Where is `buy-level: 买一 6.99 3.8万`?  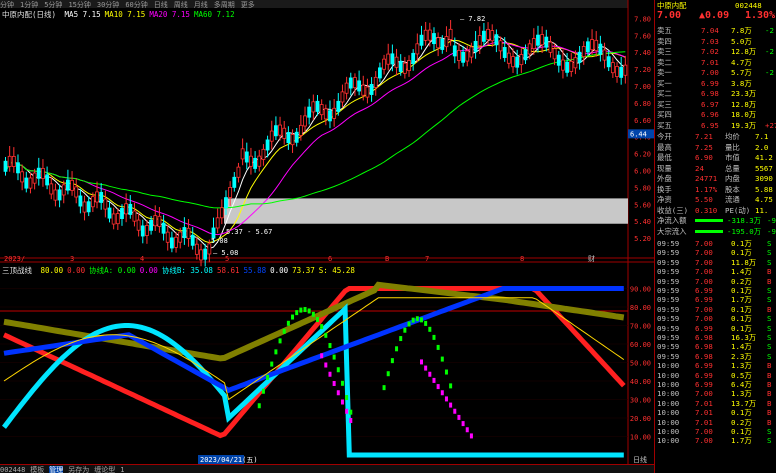 buy-level: 买一 6.99 3.8万 is located at coordinates (715, 83).